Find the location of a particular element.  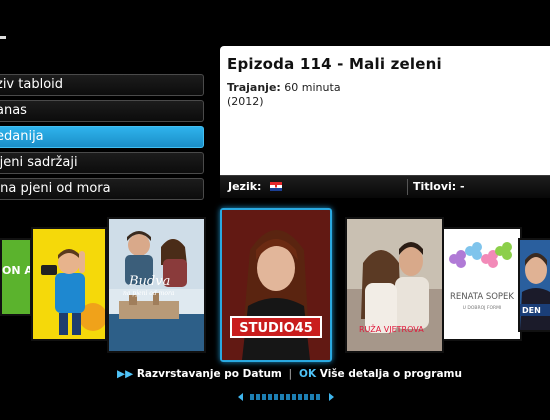

subtitles-value: - is located at coordinates (462, 186).